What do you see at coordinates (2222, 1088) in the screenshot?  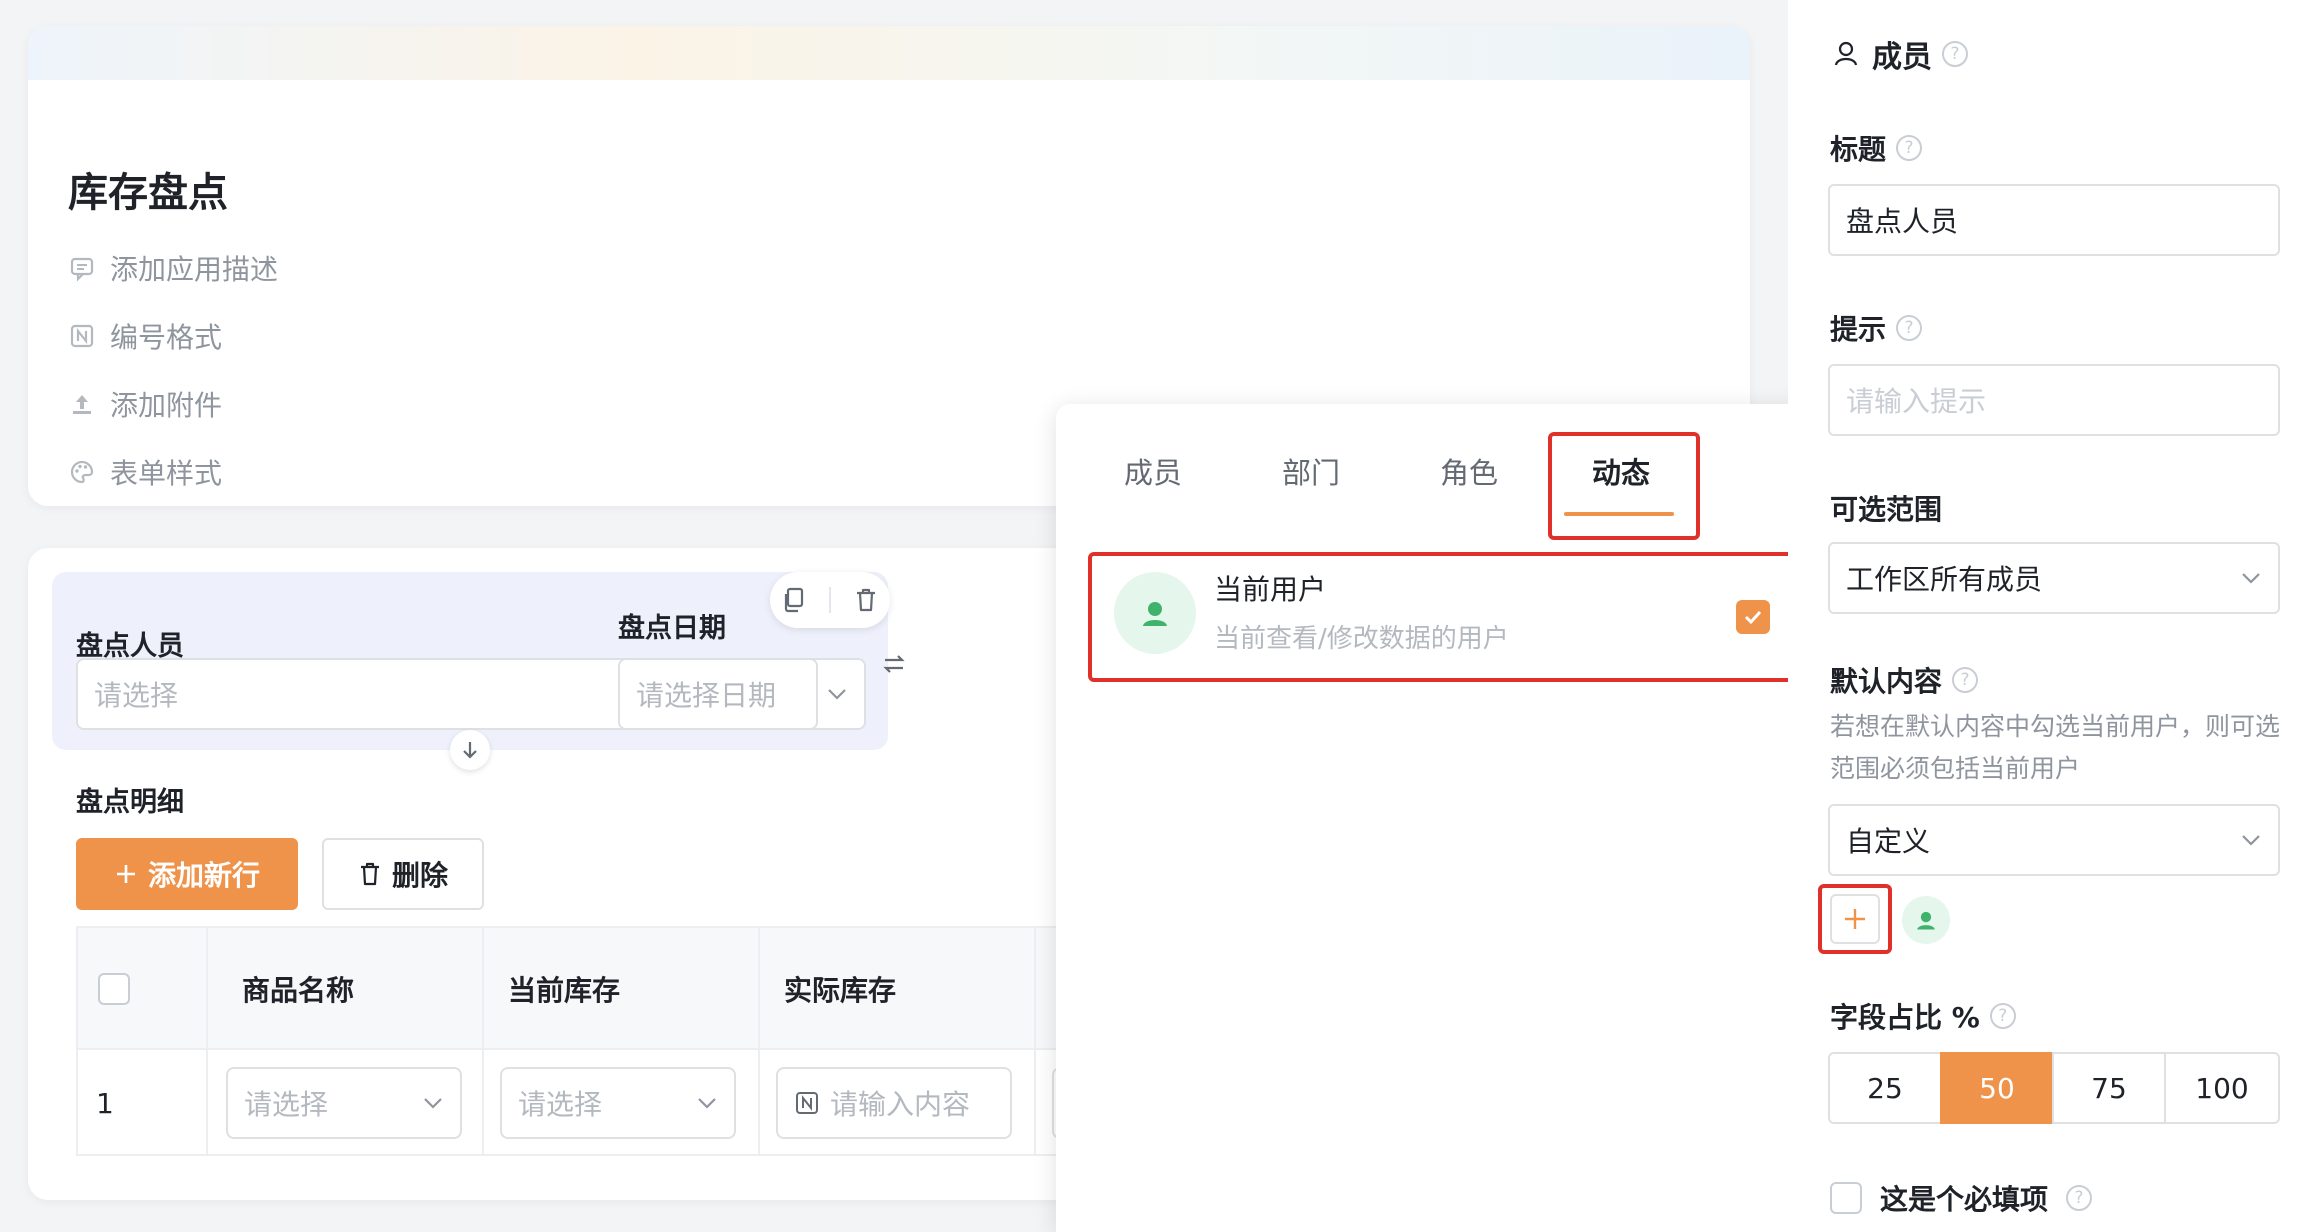 I see `width-option-100: 100` at bounding box center [2222, 1088].